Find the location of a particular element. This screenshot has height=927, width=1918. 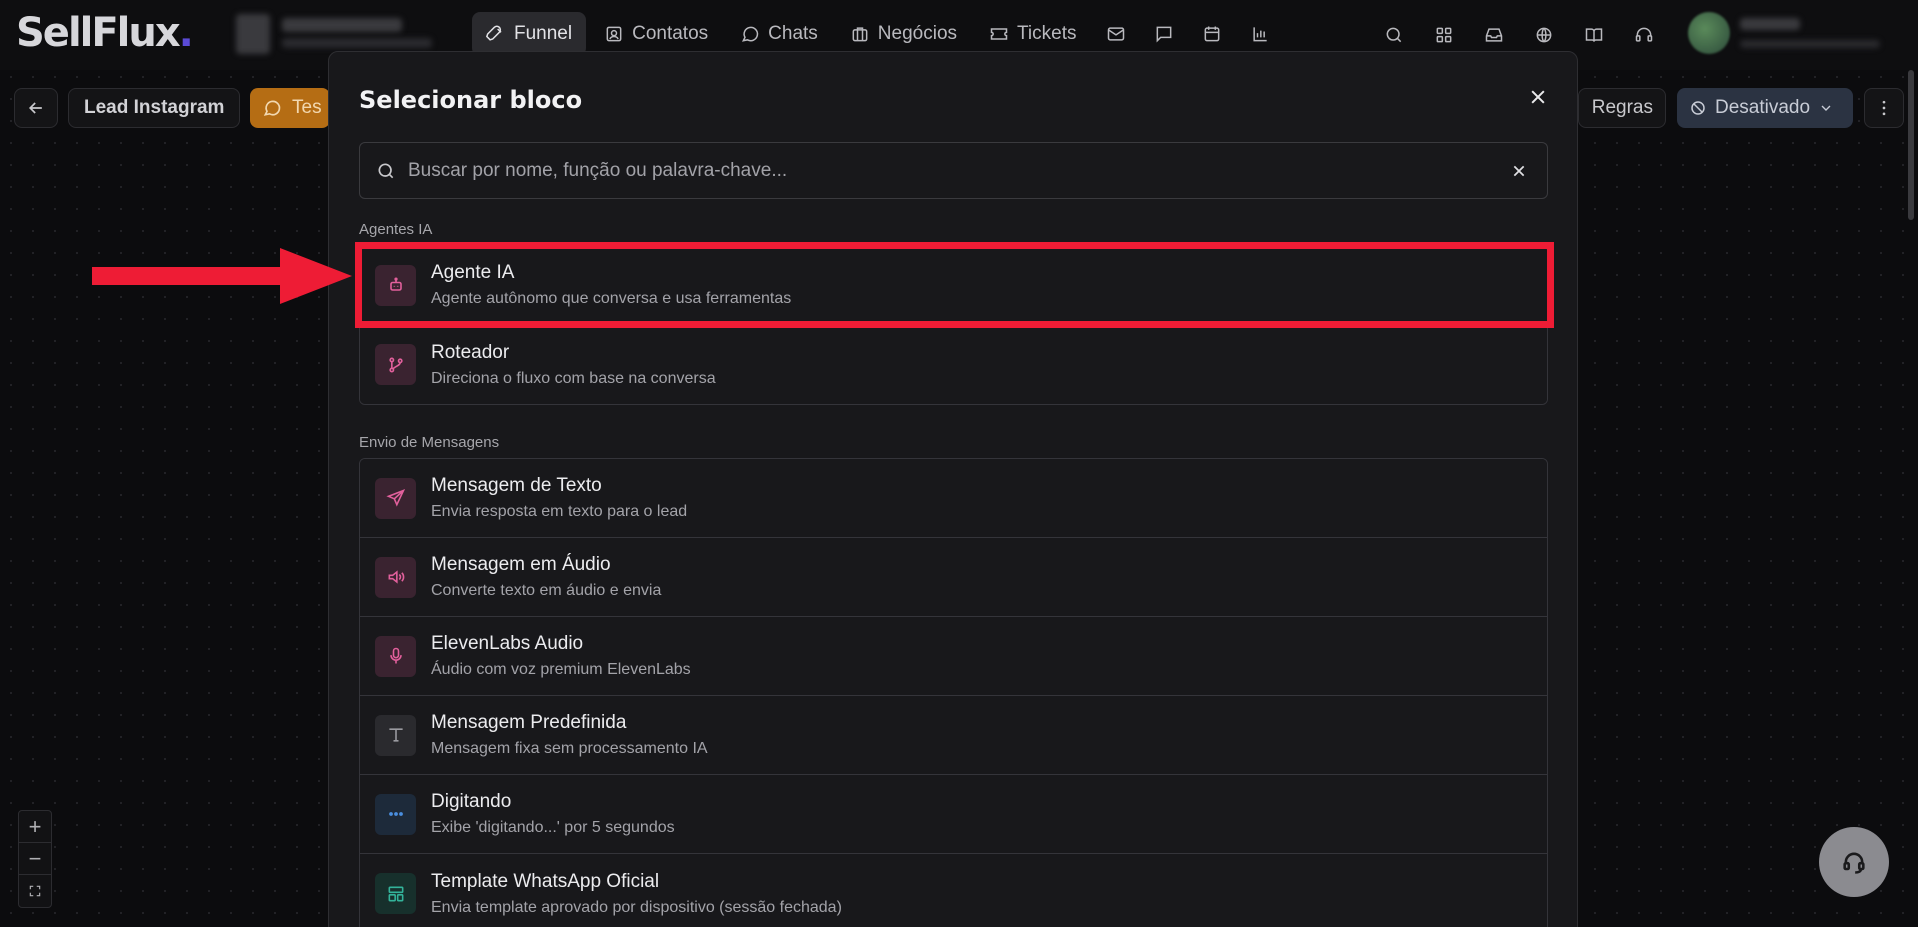

block-description: Envia resposta em texto para o lead is located at coordinates (559, 511).